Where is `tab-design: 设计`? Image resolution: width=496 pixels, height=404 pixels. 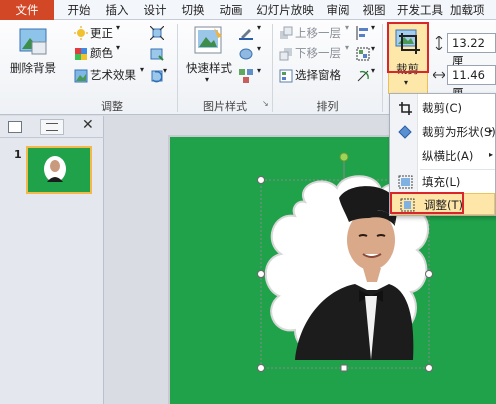
tab-design: 设计 is located at coordinates (155, 10).